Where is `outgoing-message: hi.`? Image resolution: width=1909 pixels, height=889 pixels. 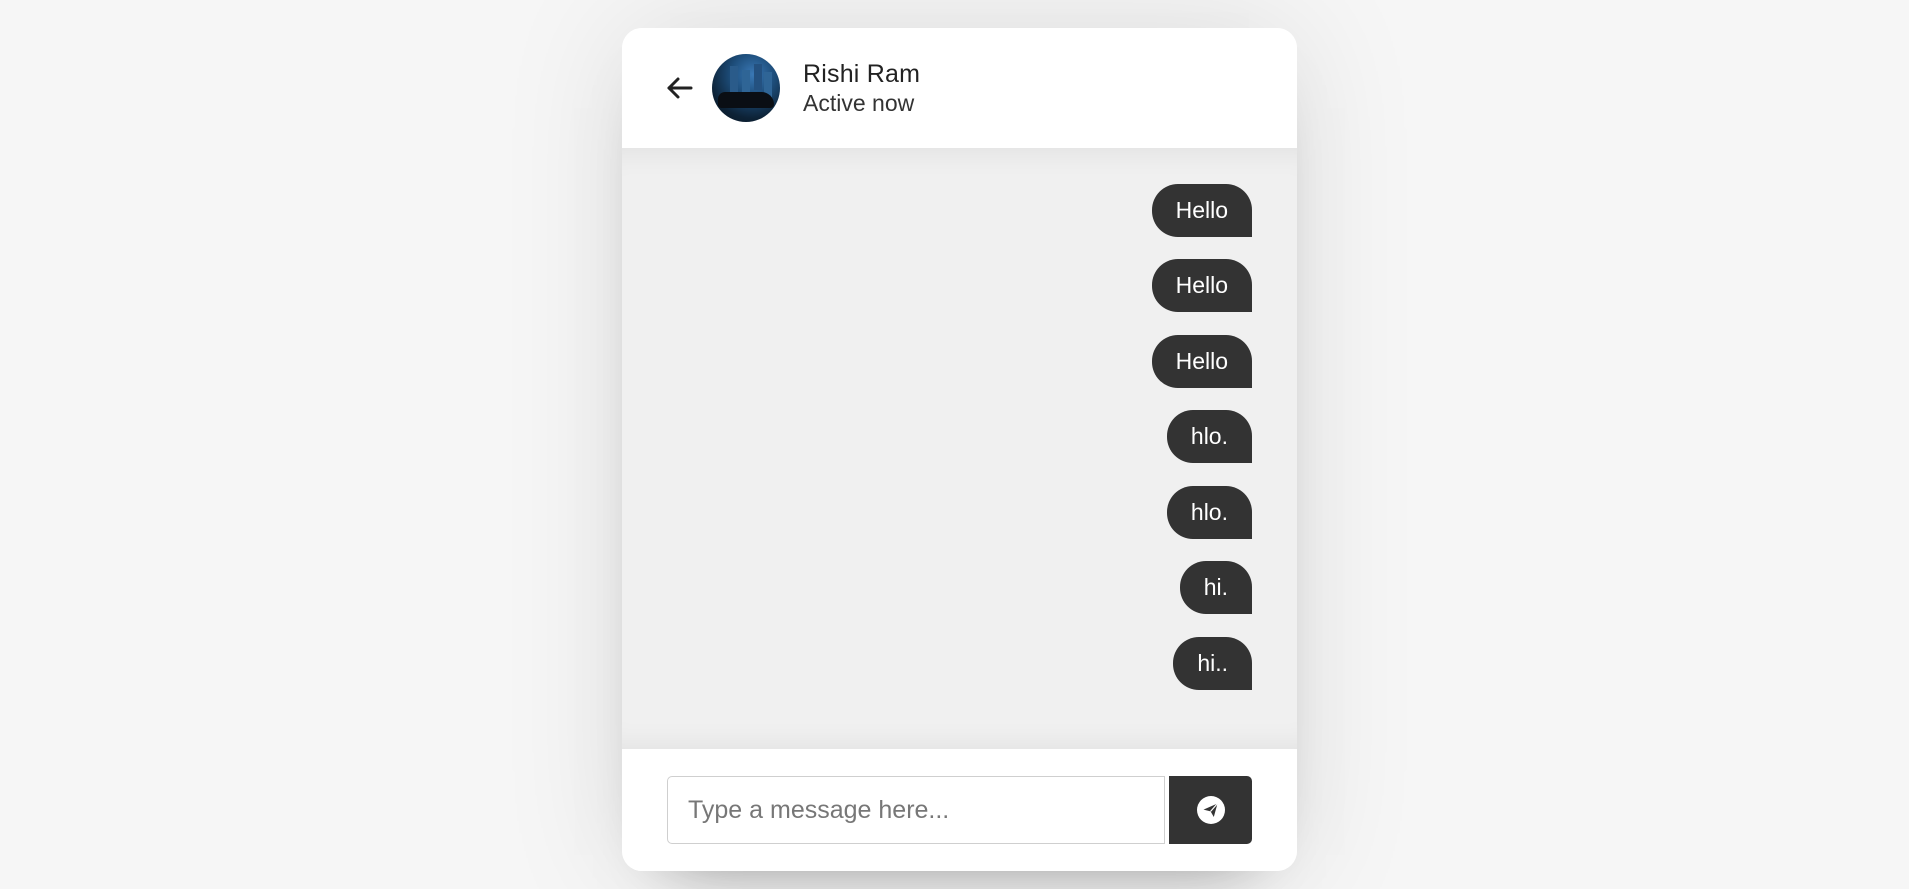
outgoing-message: hi. is located at coordinates (1215, 587).